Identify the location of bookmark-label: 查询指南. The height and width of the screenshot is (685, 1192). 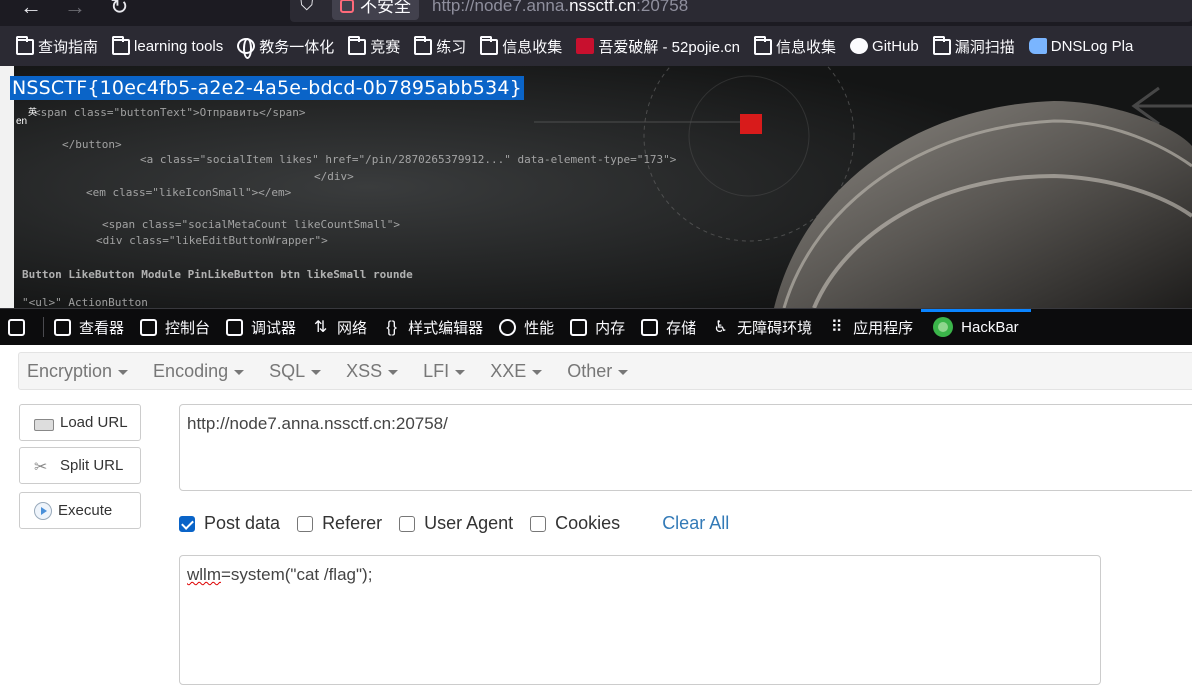
(68, 47).